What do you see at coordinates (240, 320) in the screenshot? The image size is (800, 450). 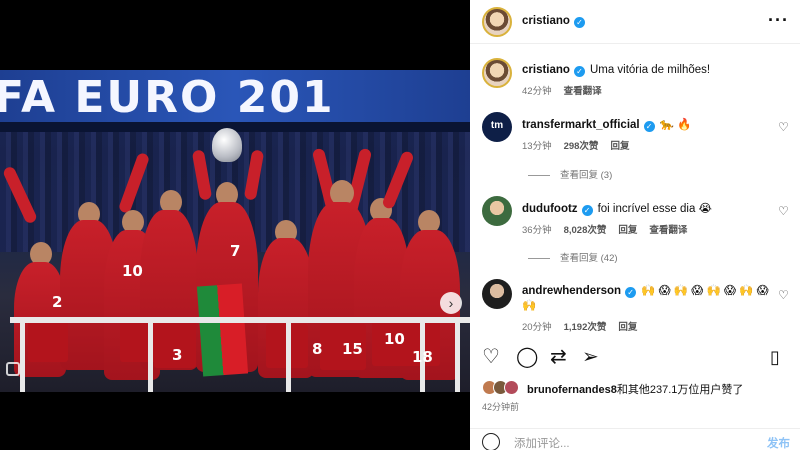 I see `barrier-rail` at bounding box center [240, 320].